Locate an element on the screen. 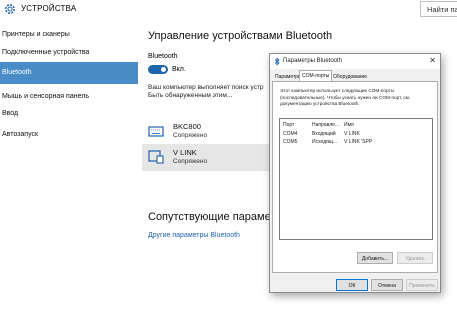  device-name: V LINK is located at coordinates (185, 152).